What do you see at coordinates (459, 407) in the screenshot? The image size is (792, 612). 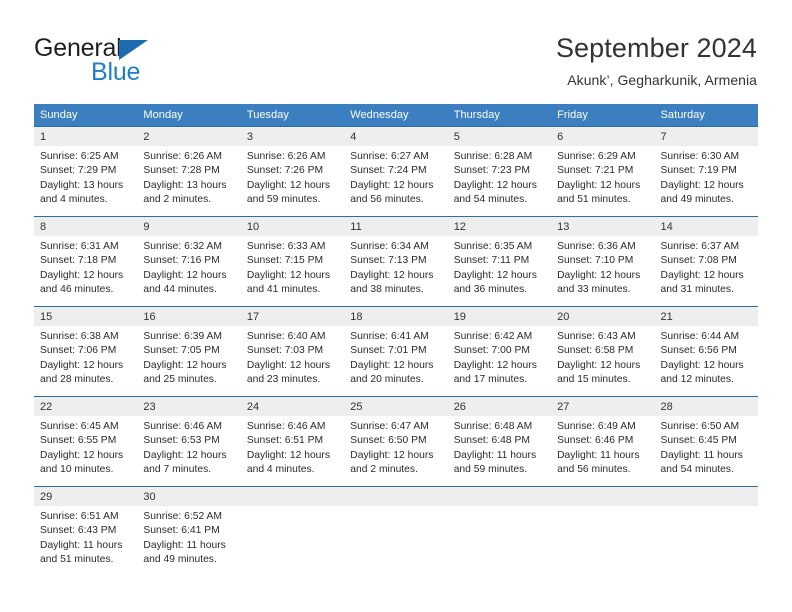 I see `day-number: 26` at bounding box center [459, 407].